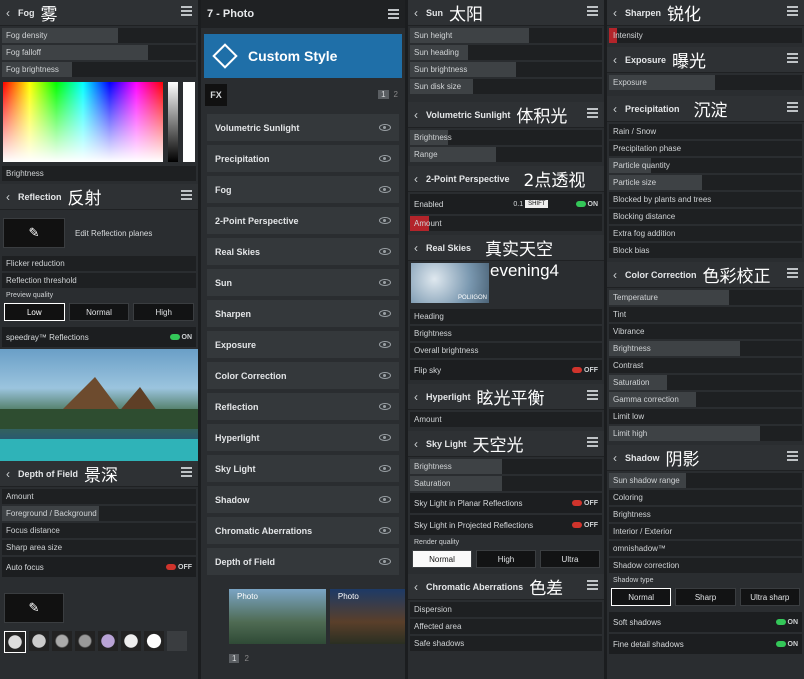 Image resolution: width=804 pixels, height=679 pixels. What do you see at coordinates (506, 525) in the screenshot?
I see `projected-reflections-row: Sky Light in Projected Reflections OFF` at bounding box center [506, 525].